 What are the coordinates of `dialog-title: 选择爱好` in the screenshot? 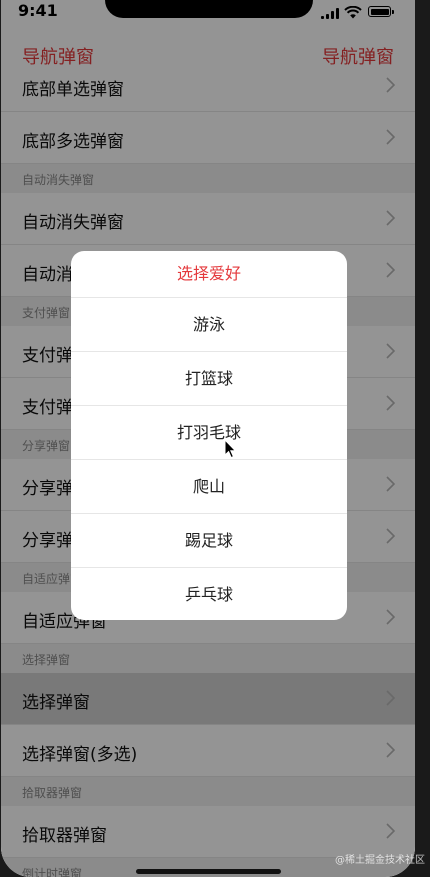 It's located at (209, 274).